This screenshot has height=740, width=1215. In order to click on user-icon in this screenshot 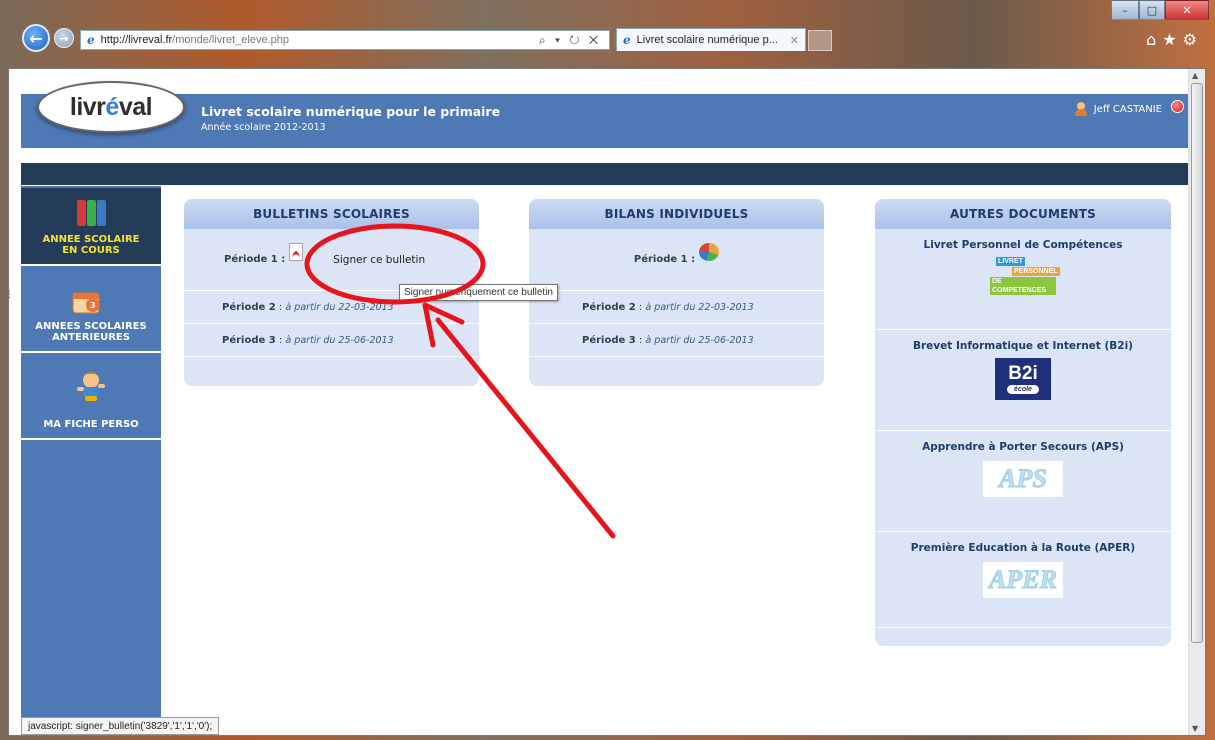, I will do `click(1081, 109)`.